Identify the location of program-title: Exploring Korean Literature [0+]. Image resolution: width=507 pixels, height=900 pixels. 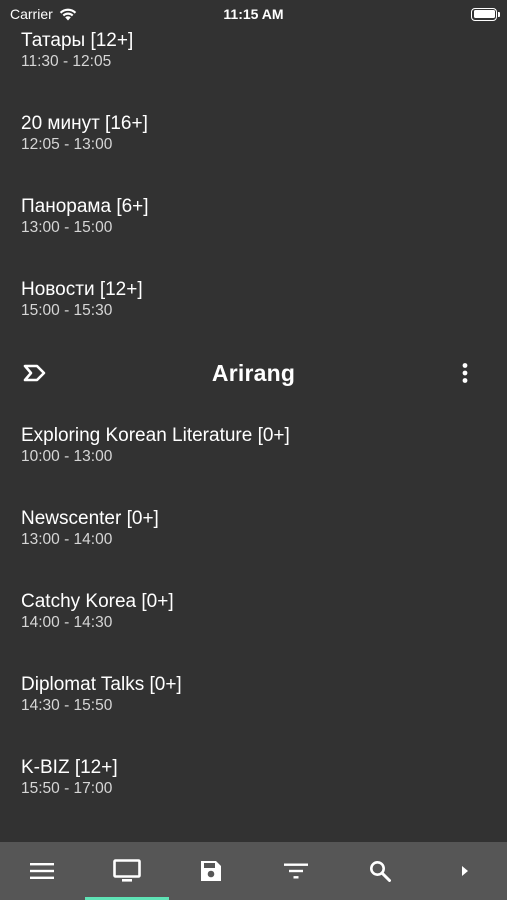
(155, 435).